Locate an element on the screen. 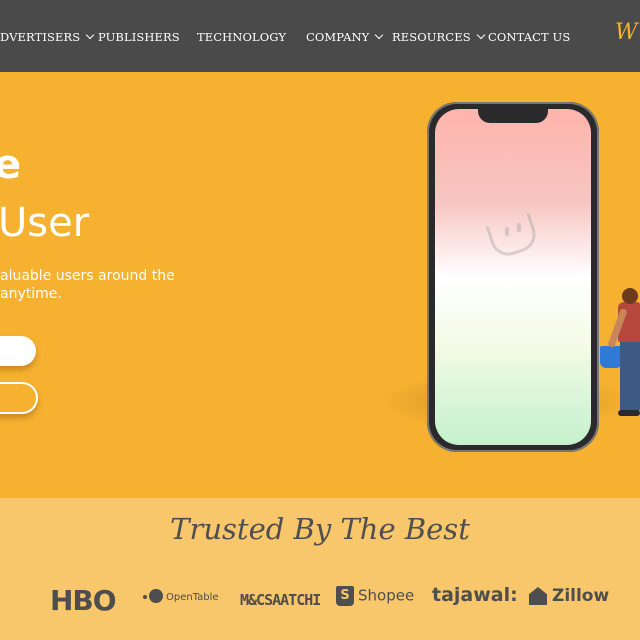 This screenshot has height=640, width=640. phone-notch is located at coordinates (513, 116).